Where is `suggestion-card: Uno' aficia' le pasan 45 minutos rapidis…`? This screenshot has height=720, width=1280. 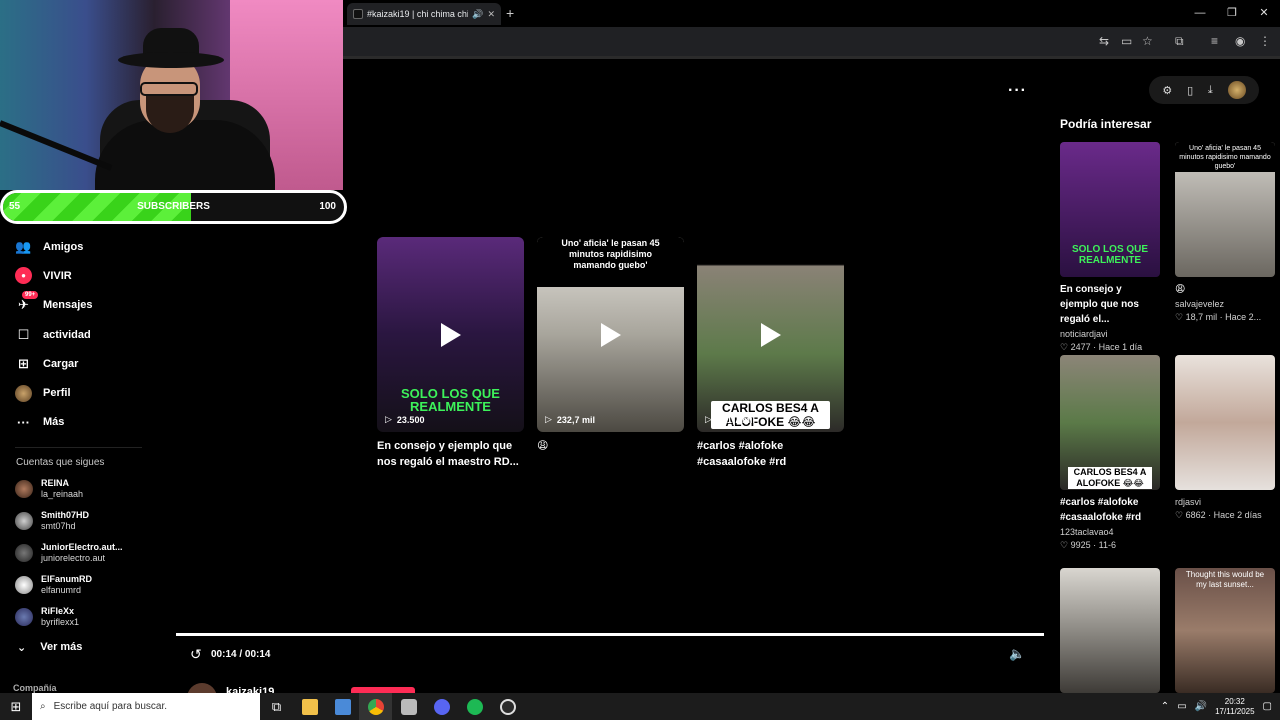
suggestion-card: Uno' aficia' le pasan 45 minutos rapidis… is located at coordinates (1225, 232).